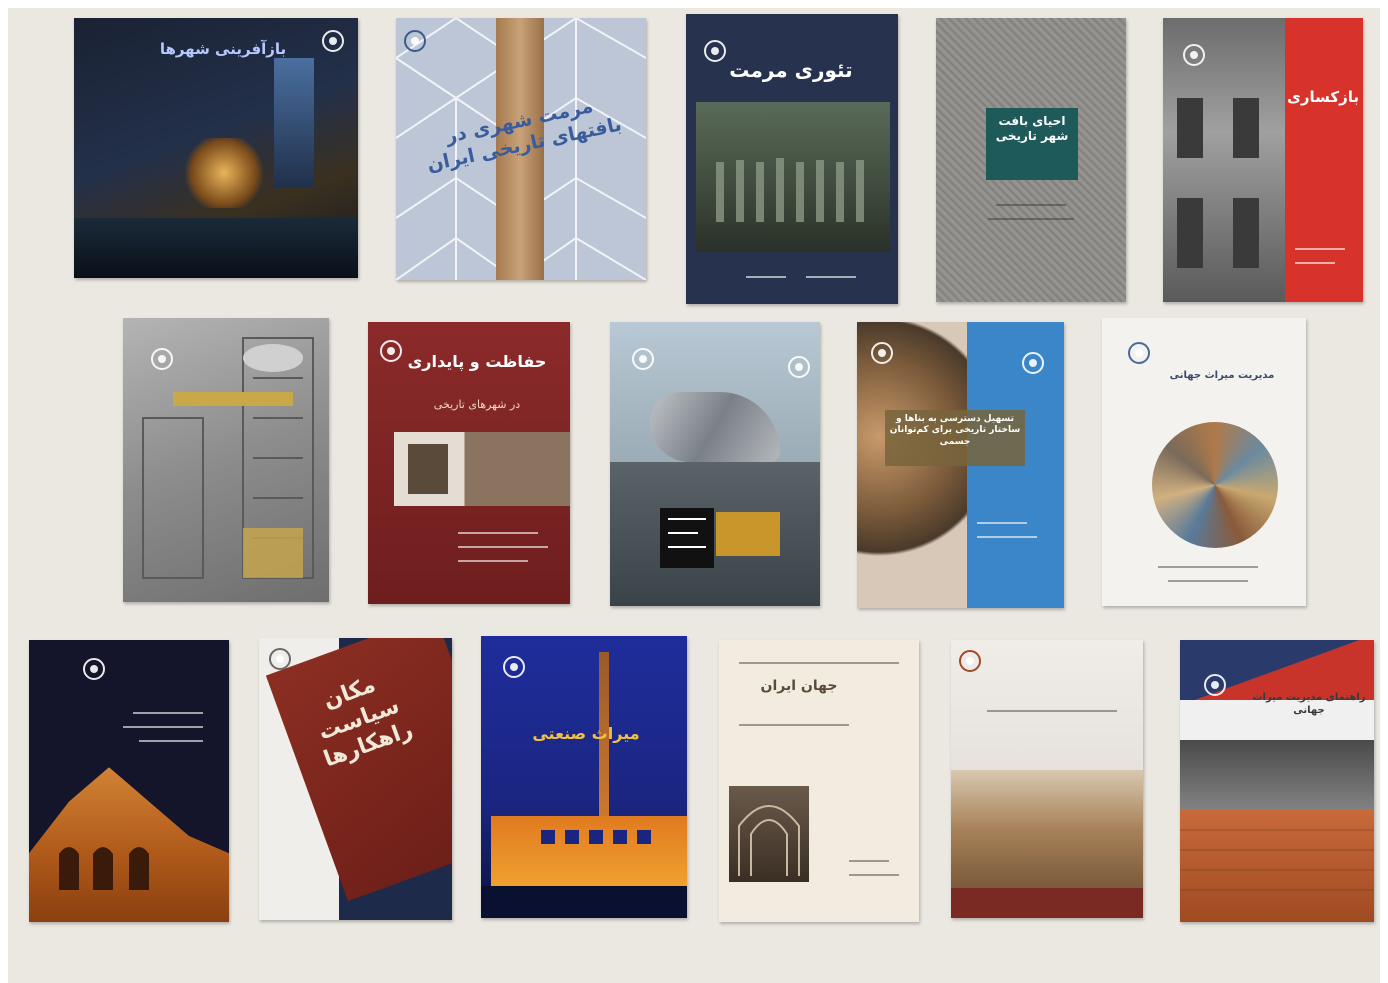 The image size is (1388, 983). Describe the element at coordinates (596, 837) in the screenshot. I see `factory-windows` at that location.